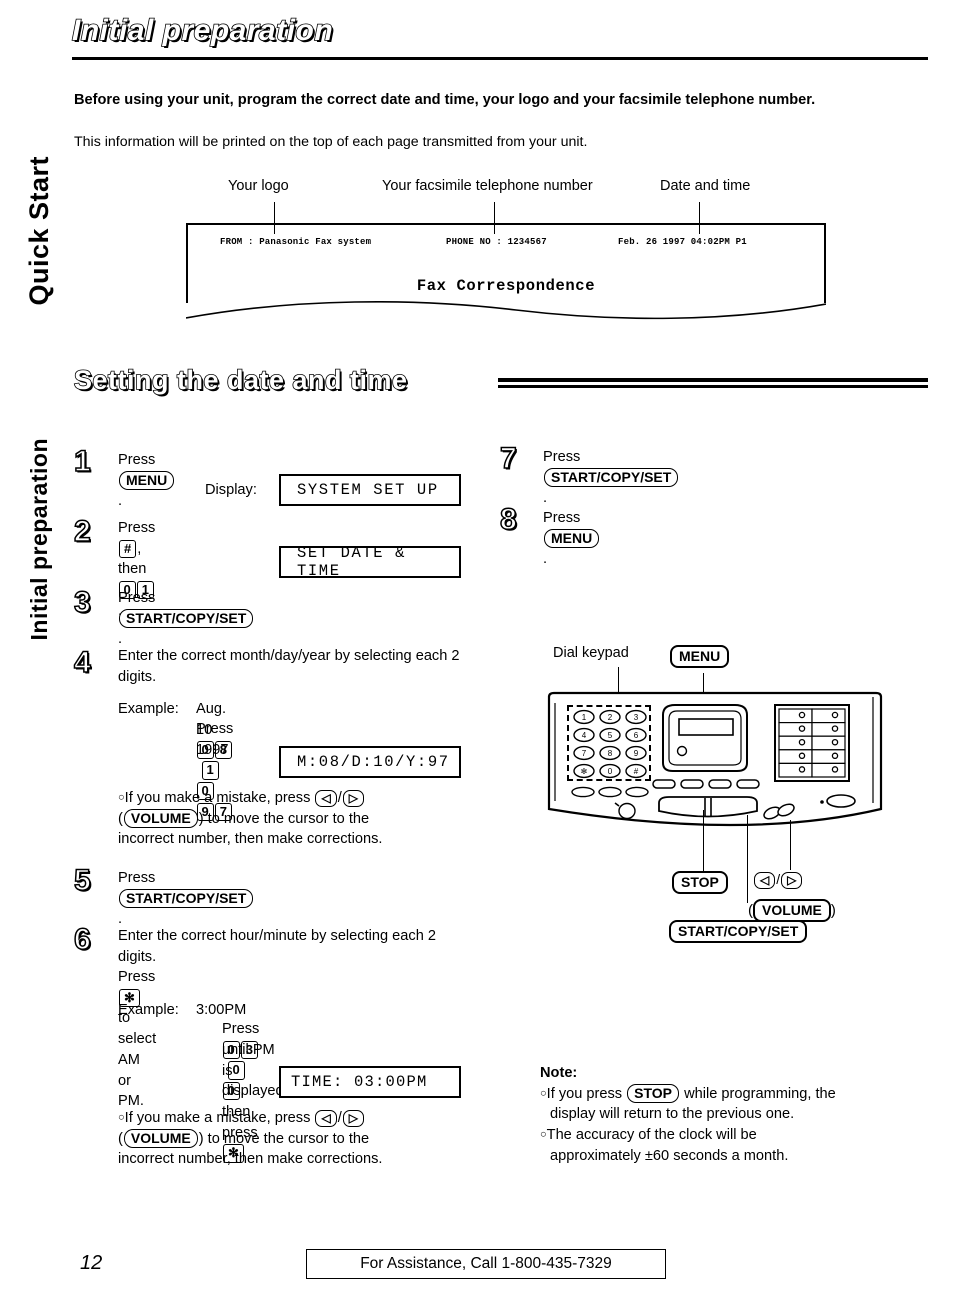 This screenshot has width=954, height=1296. Describe the element at coordinates (250, 839) in the screenshot. I see `step-4-note-c: incorrect number, then make corrections.` at that location.